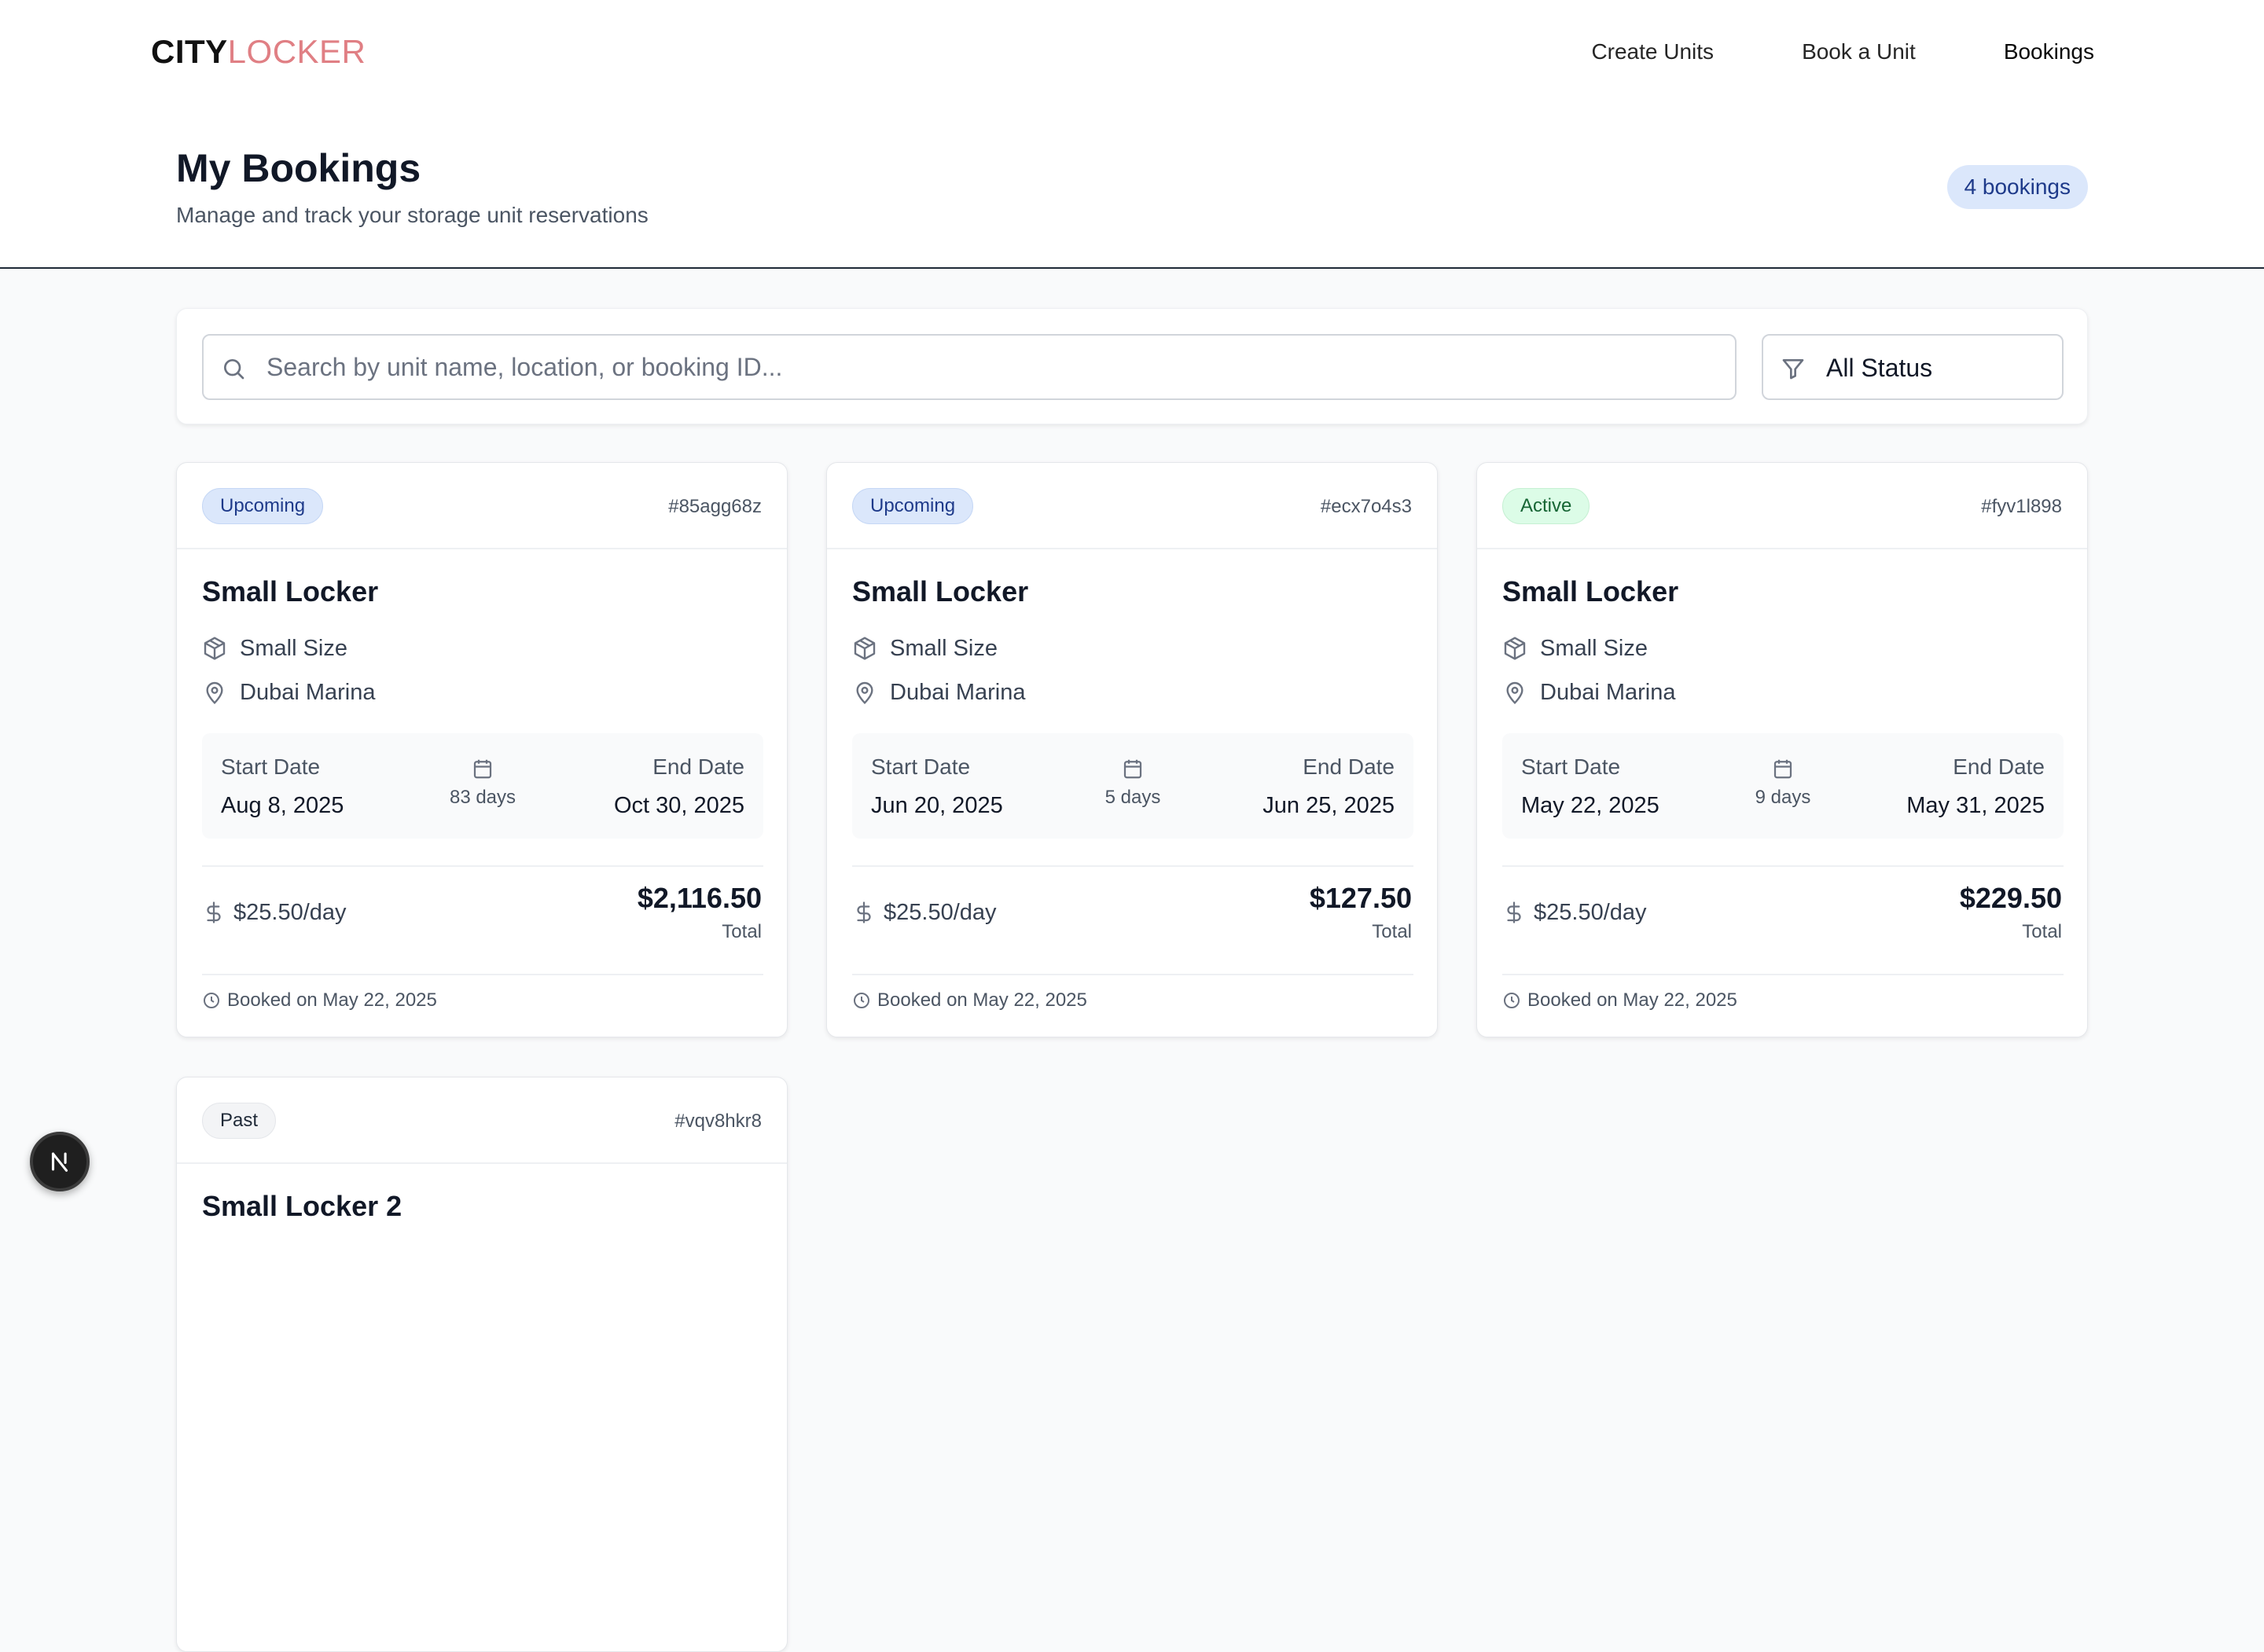  Describe the element at coordinates (1360, 898) in the screenshot. I see `total-amount: $127.50` at that location.